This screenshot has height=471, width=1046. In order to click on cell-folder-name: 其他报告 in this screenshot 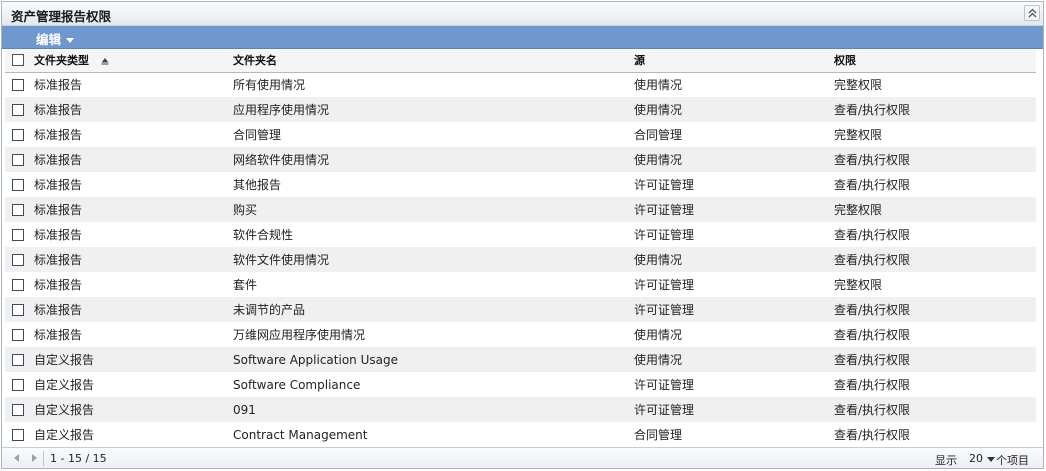, I will do `click(257, 185)`.